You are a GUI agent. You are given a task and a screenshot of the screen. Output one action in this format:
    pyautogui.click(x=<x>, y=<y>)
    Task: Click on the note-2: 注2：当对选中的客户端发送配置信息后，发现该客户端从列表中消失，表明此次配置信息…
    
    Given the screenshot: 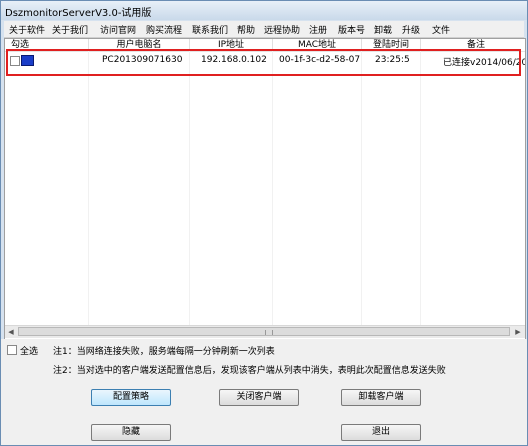 What is the action you would take?
    pyautogui.click(x=249, y=371)
    